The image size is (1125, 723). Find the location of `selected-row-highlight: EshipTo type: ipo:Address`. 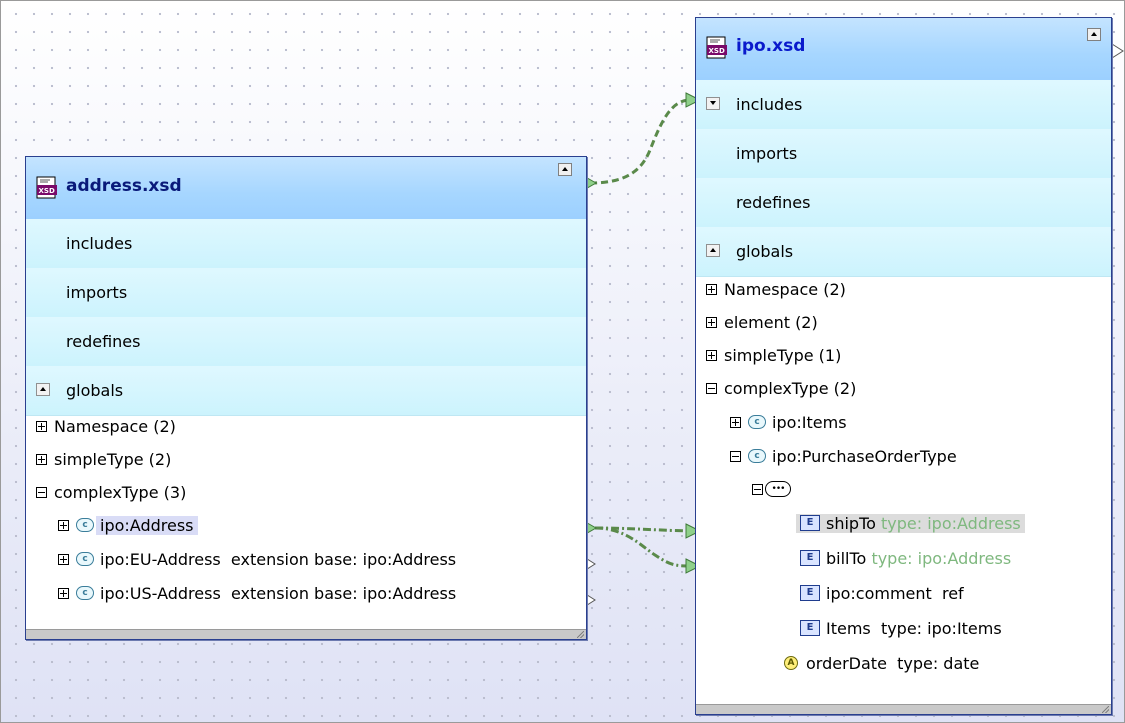

selected-row-highlight: EshipTo type: ipo:Address is located at coordinates (910, 523).